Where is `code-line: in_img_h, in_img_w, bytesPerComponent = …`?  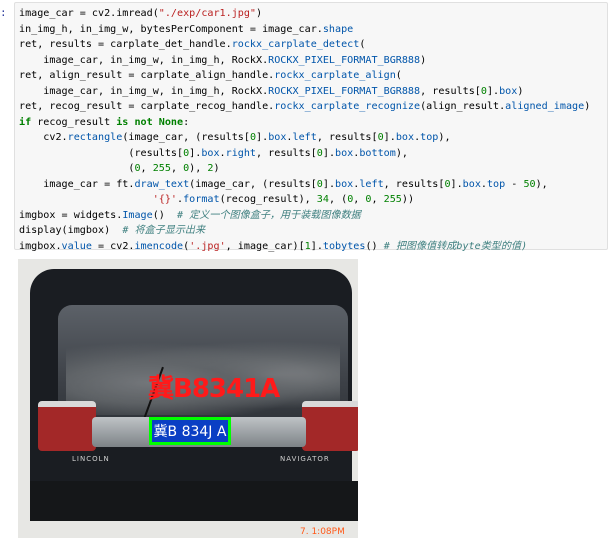
code-line: in_img_h, in_img_w, bytesPerComponent = … is located at coordinates (186, 29).